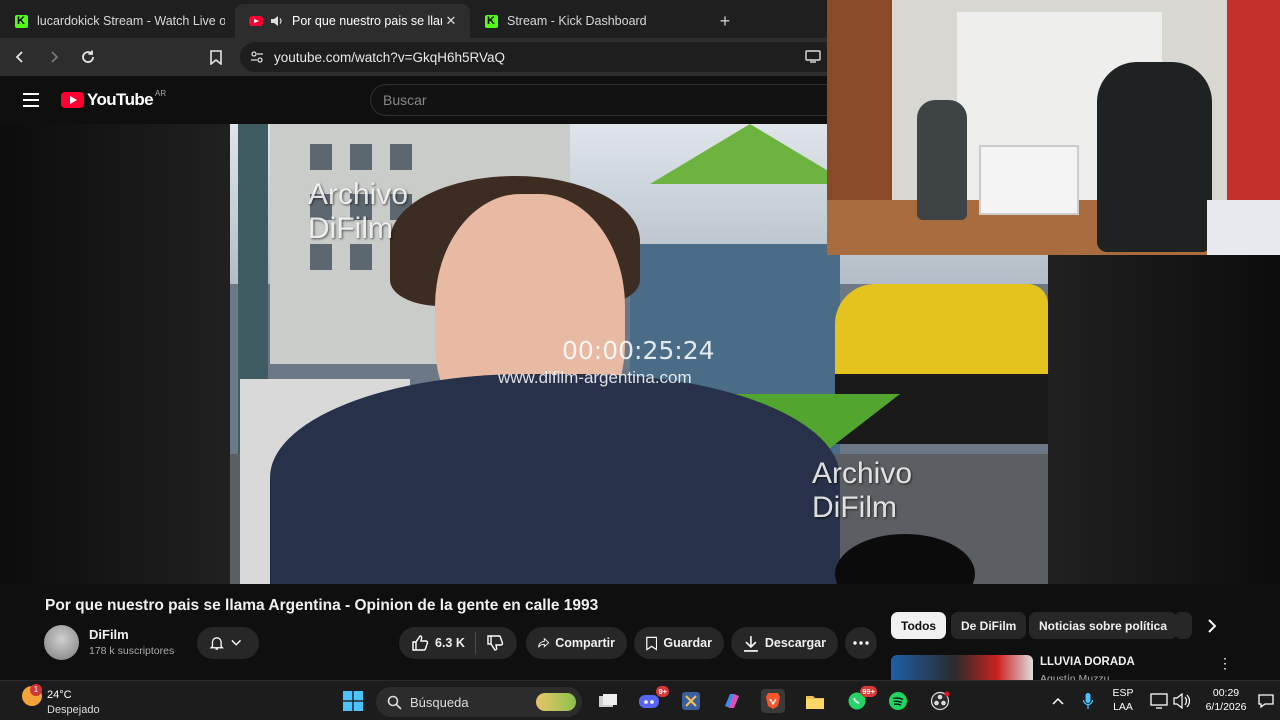 The height and width of the screenshot is (720, 1280). What do you see at coordinates (773, 701) in the screenshot?
I see `brave-browser-icon` at bounding box center [773, 701].